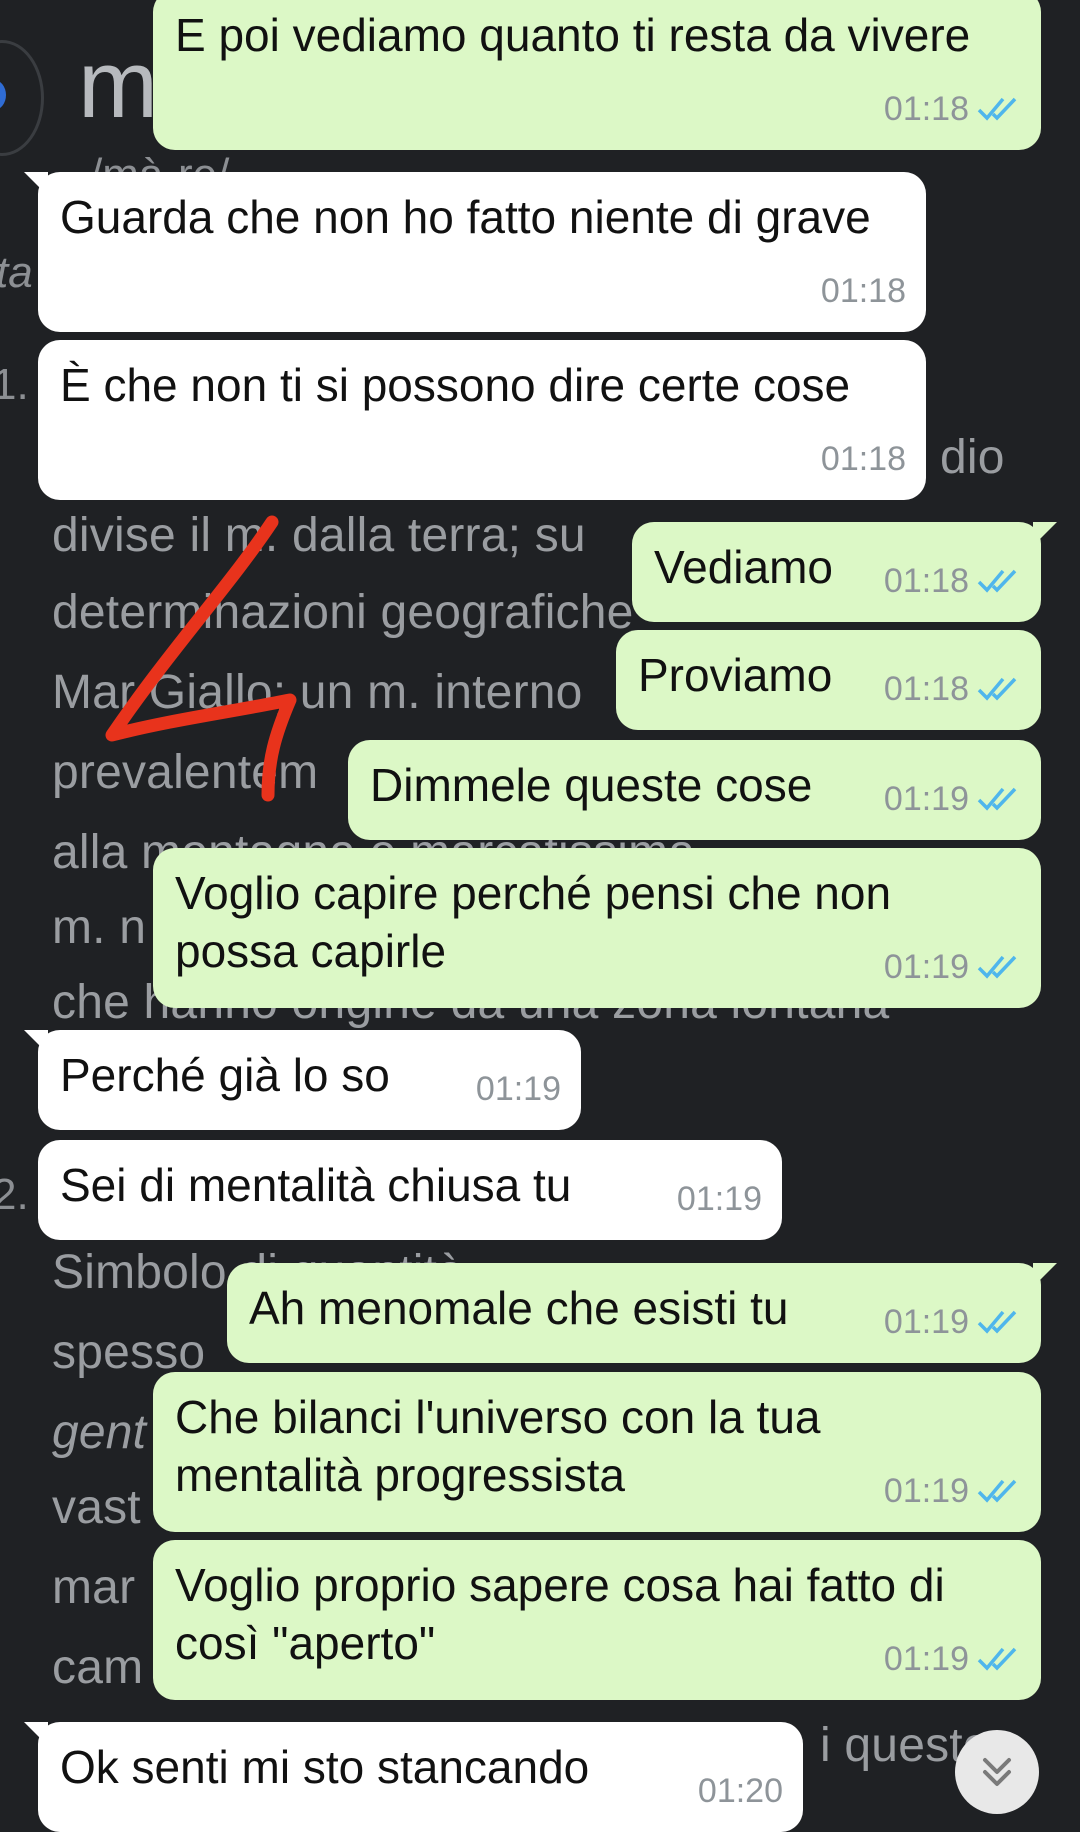 The height and width of the screenshot is (1832, 1080). Describe the element at coordinates (16, 272) in the screenshot. I see `edge-text: ta` at that location.